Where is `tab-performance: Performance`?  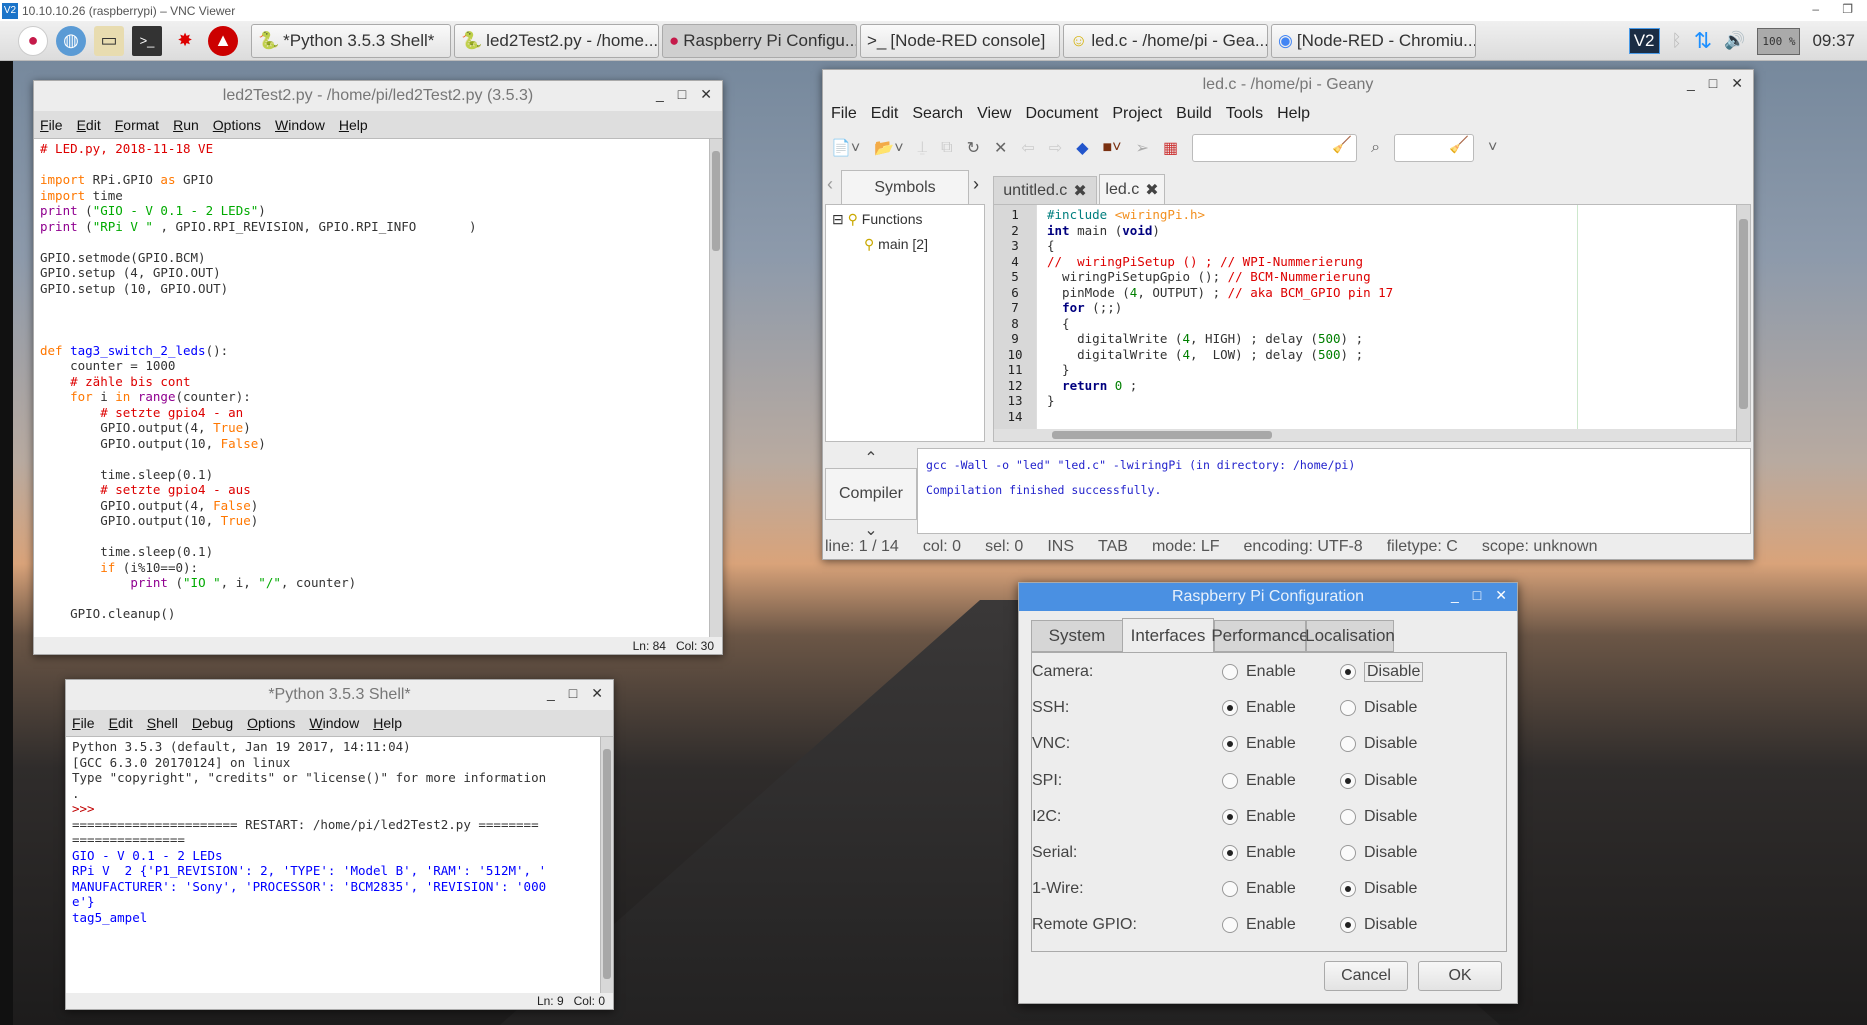 tab-performance: Performance is located at coordinates (1260, 636).